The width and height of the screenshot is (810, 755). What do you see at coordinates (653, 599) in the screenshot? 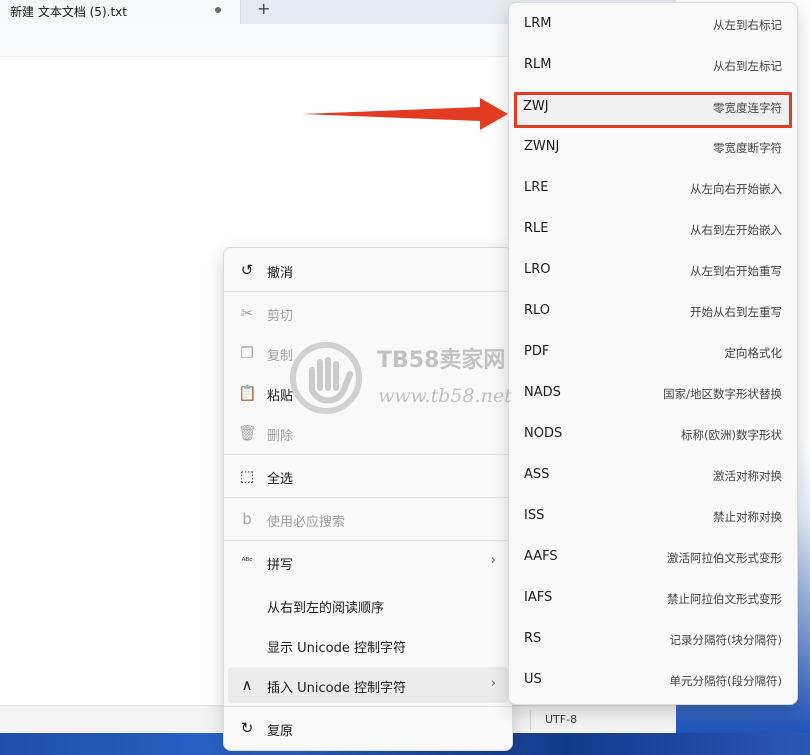
I see `unicode-item-iafs: IAFS 禁止阿拉伯文形式变形` at bounding box center [653, 599].